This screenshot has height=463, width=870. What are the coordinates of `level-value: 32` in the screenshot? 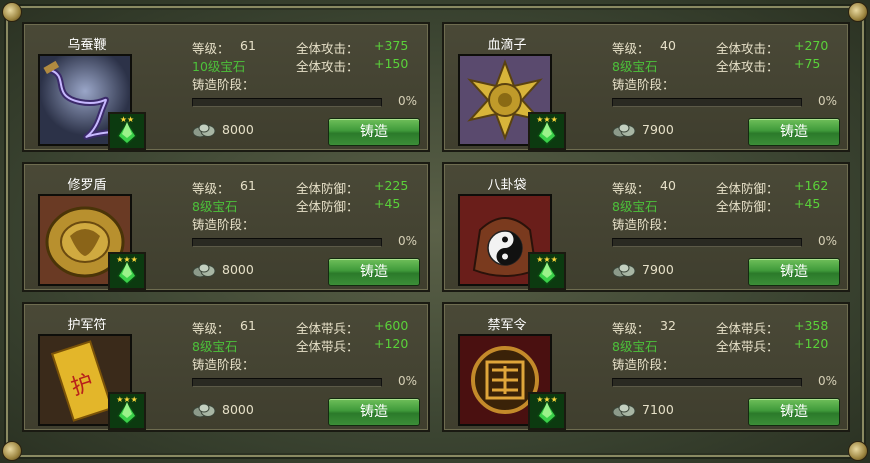 It's located at (668, 325).